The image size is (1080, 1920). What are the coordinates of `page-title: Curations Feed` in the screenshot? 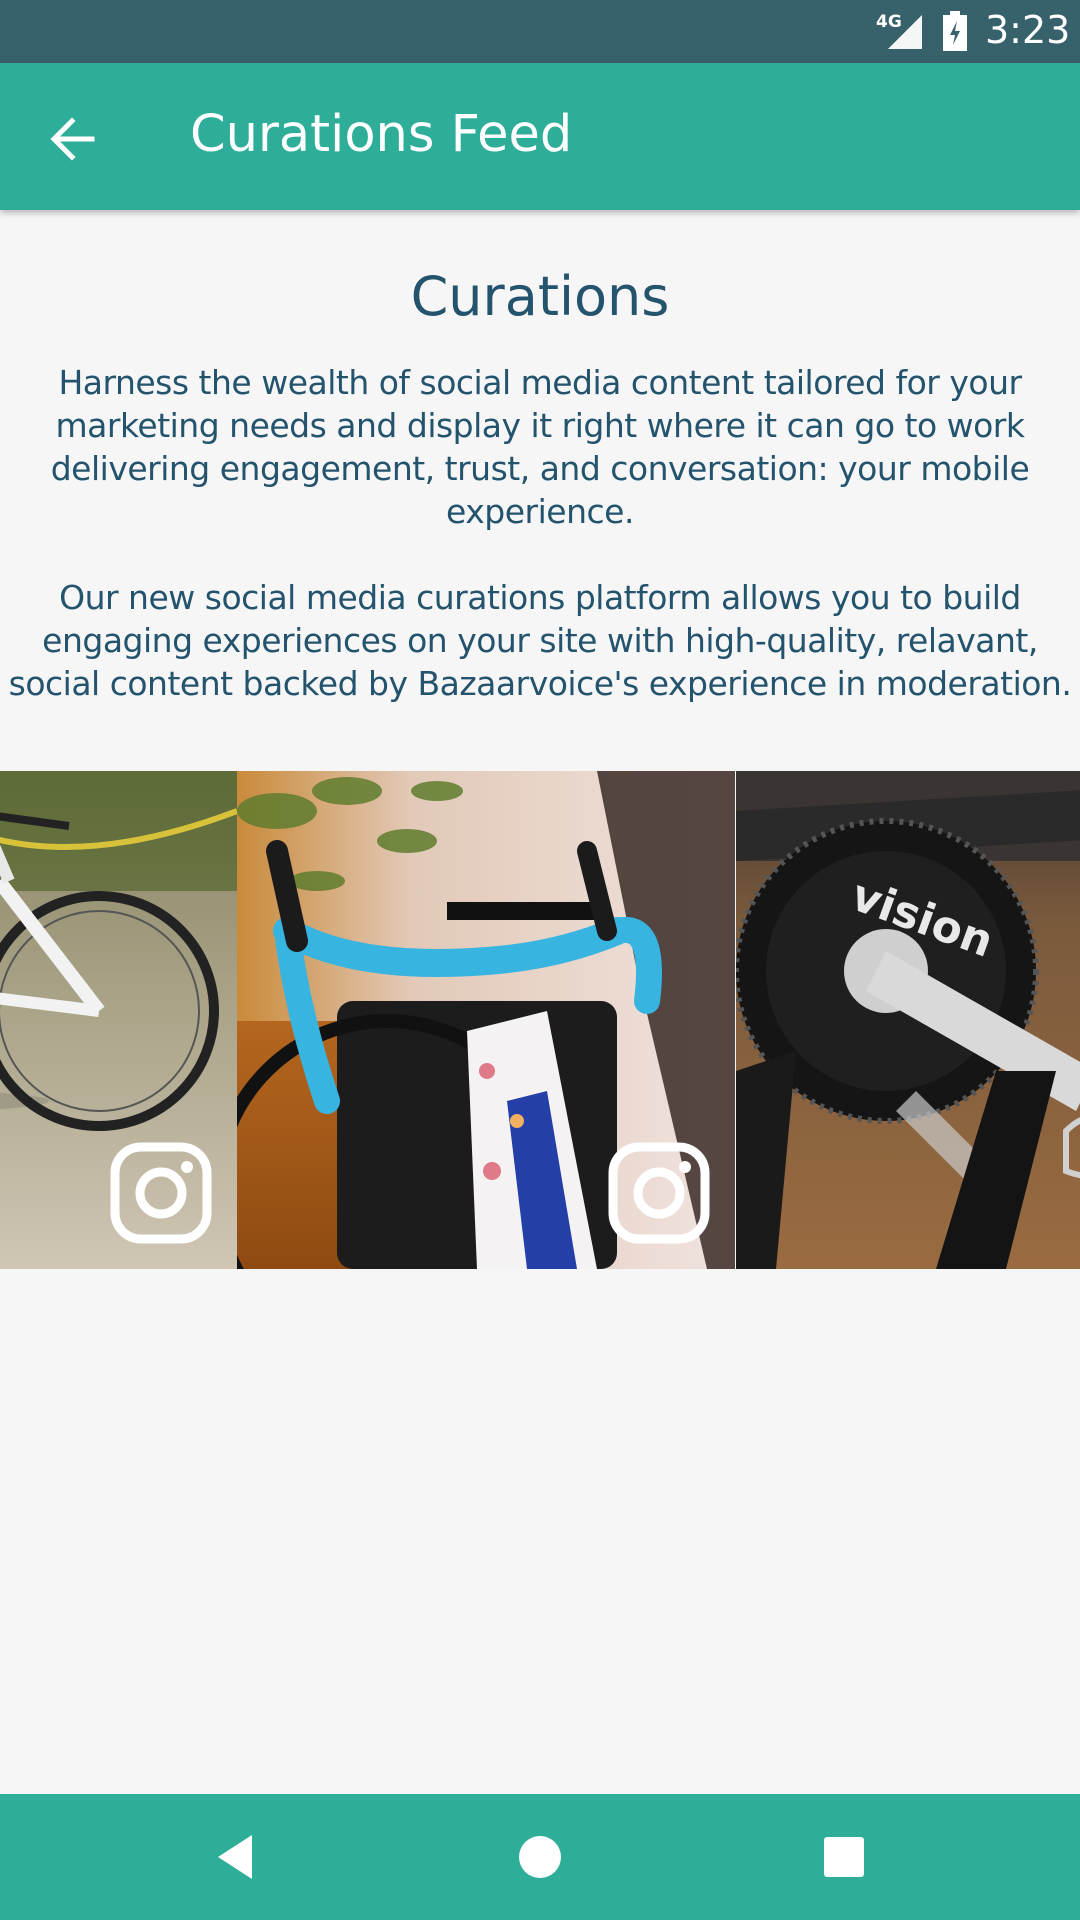 It's located at (381, 134).